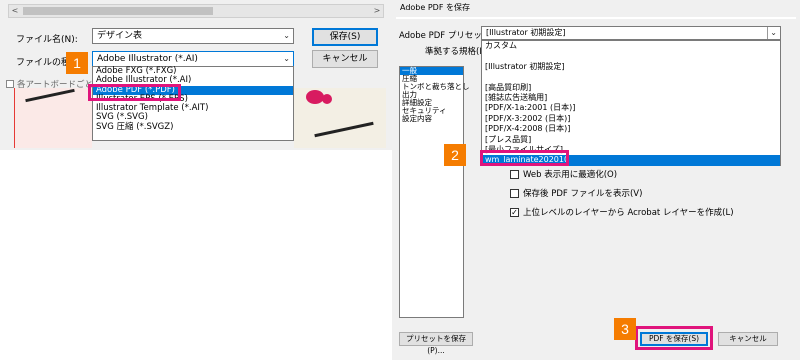 This screenshot has height=360, width=800. What do you see at coordinates (345, 37) in the screenshot?
I see `save-button: 保存(S)` at bounding box center [345, 37].